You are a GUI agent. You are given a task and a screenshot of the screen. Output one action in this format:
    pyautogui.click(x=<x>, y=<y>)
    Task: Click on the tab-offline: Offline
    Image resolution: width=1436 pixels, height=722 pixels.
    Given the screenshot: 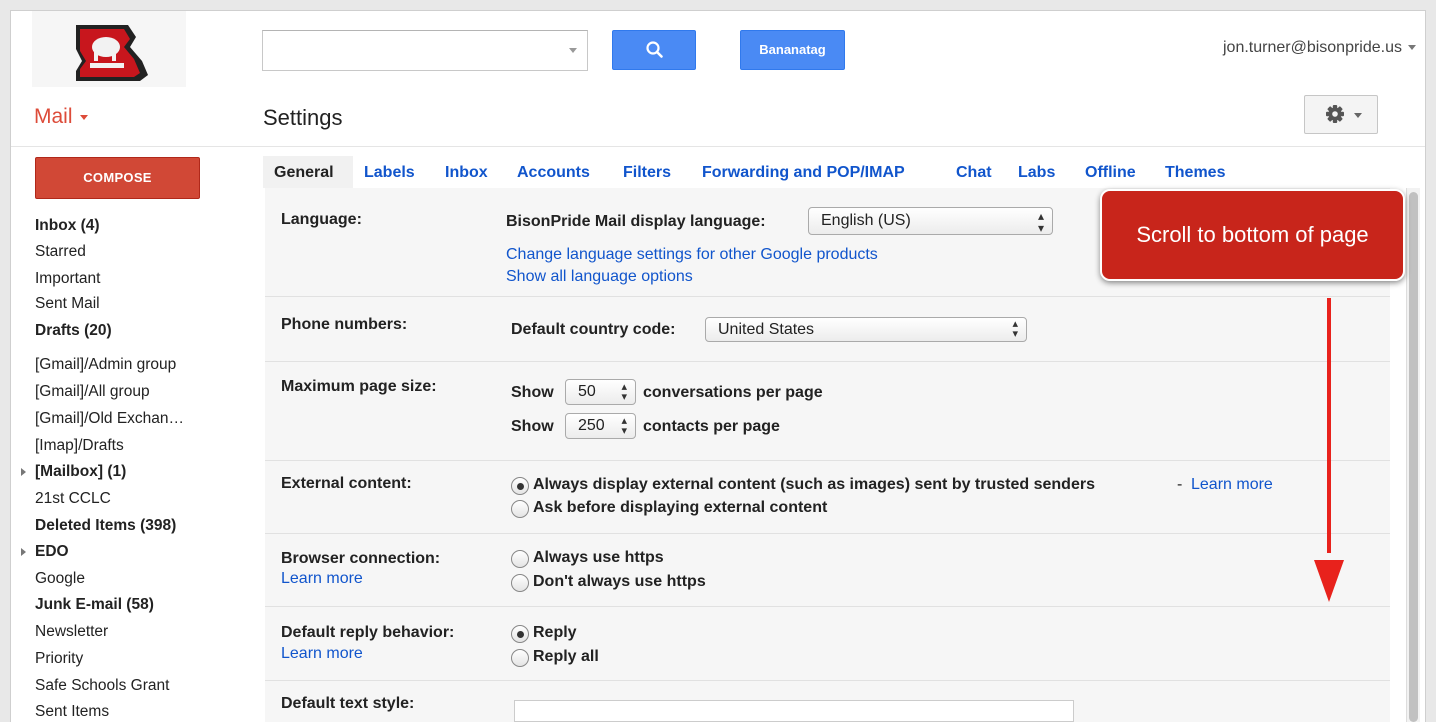 What is the action you would take?
    pyautogui.click(x=1110, y=173)
    